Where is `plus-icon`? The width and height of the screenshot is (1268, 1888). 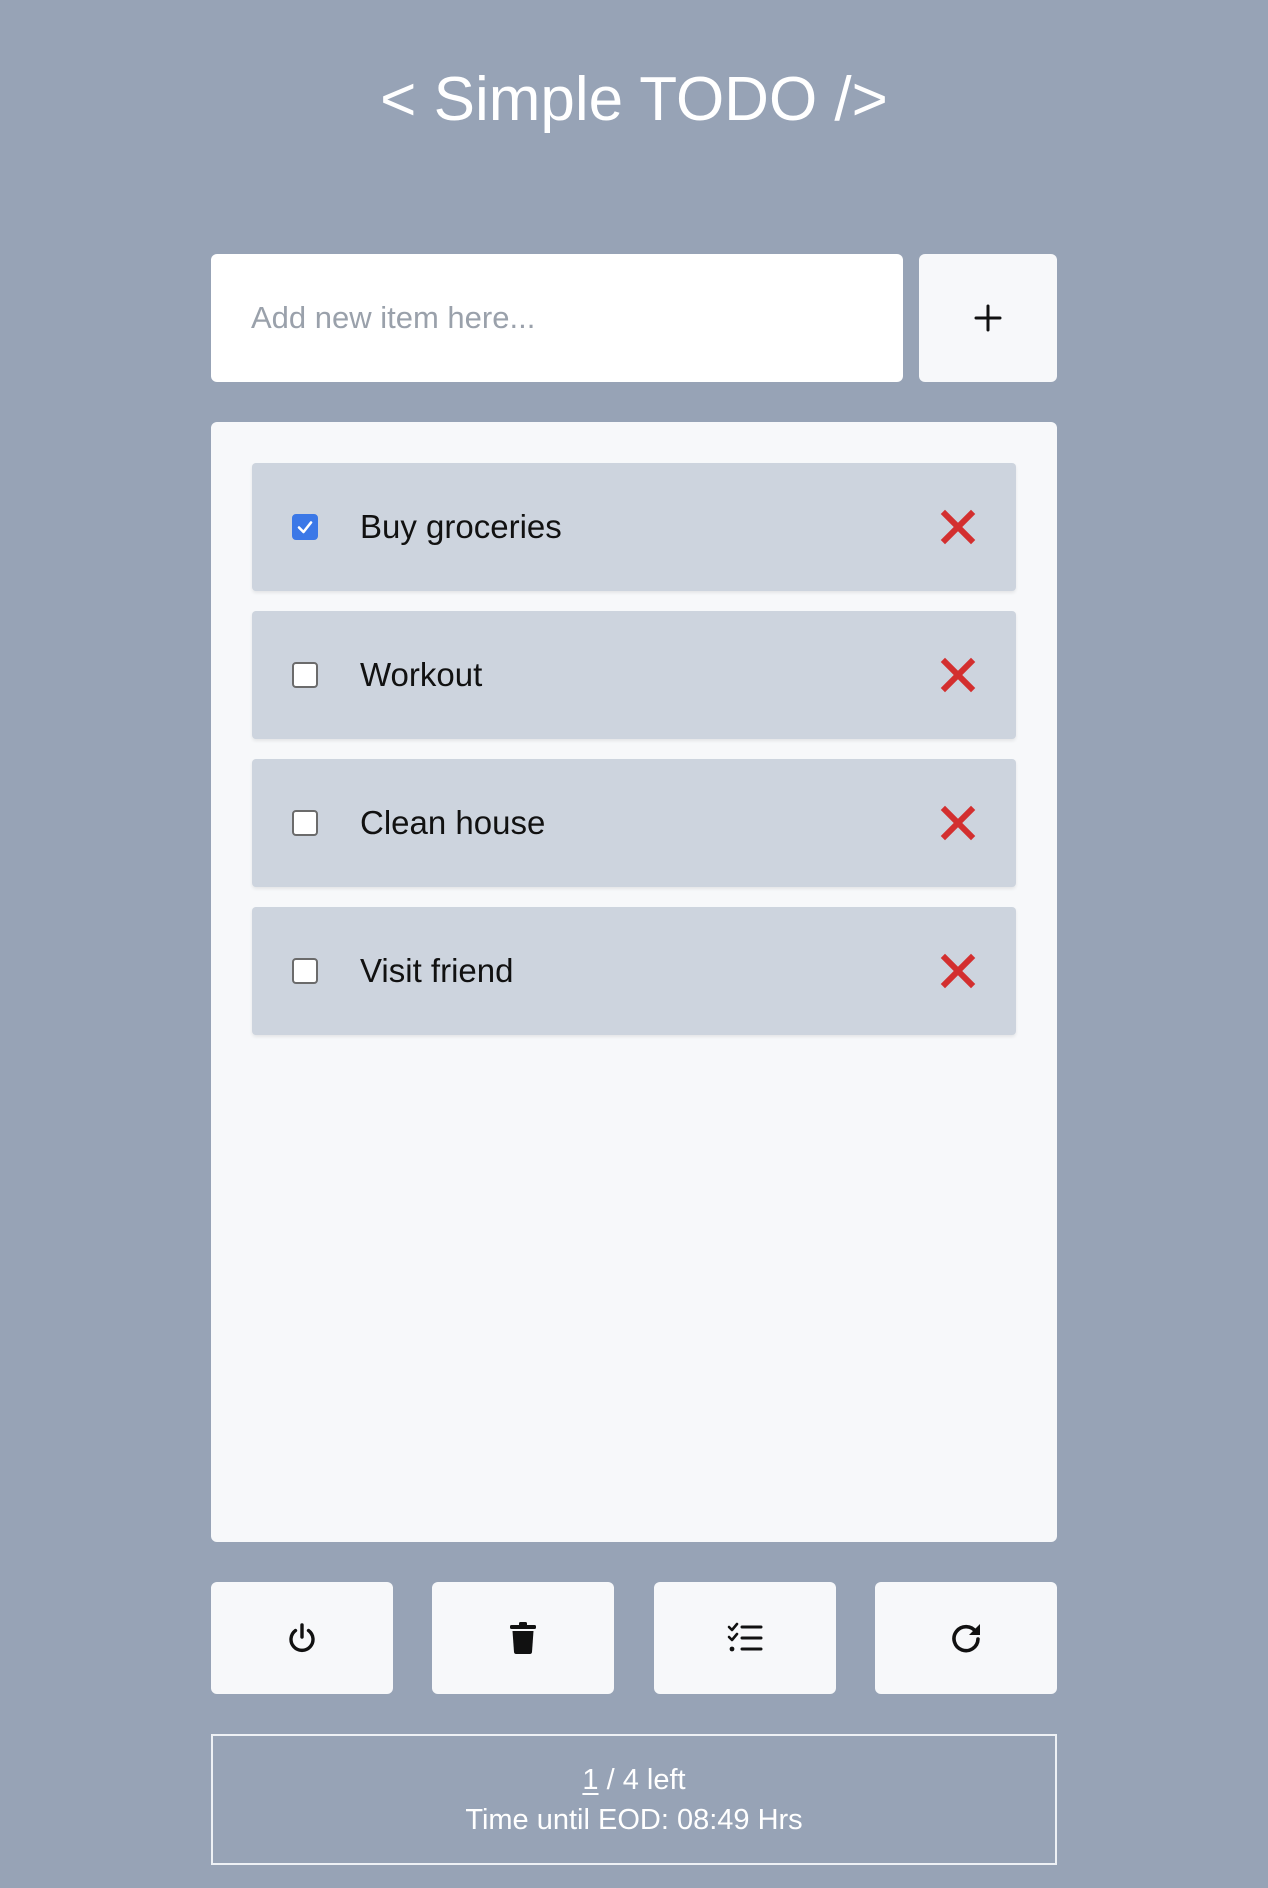 plus-icon is located at coordinates (988, 318).